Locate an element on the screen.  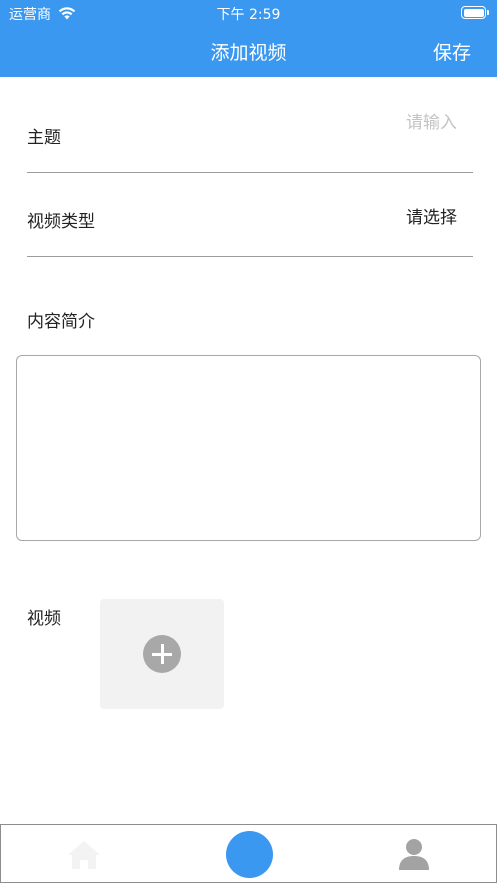
save-button: 保存 is located at coordinates (452, 51).